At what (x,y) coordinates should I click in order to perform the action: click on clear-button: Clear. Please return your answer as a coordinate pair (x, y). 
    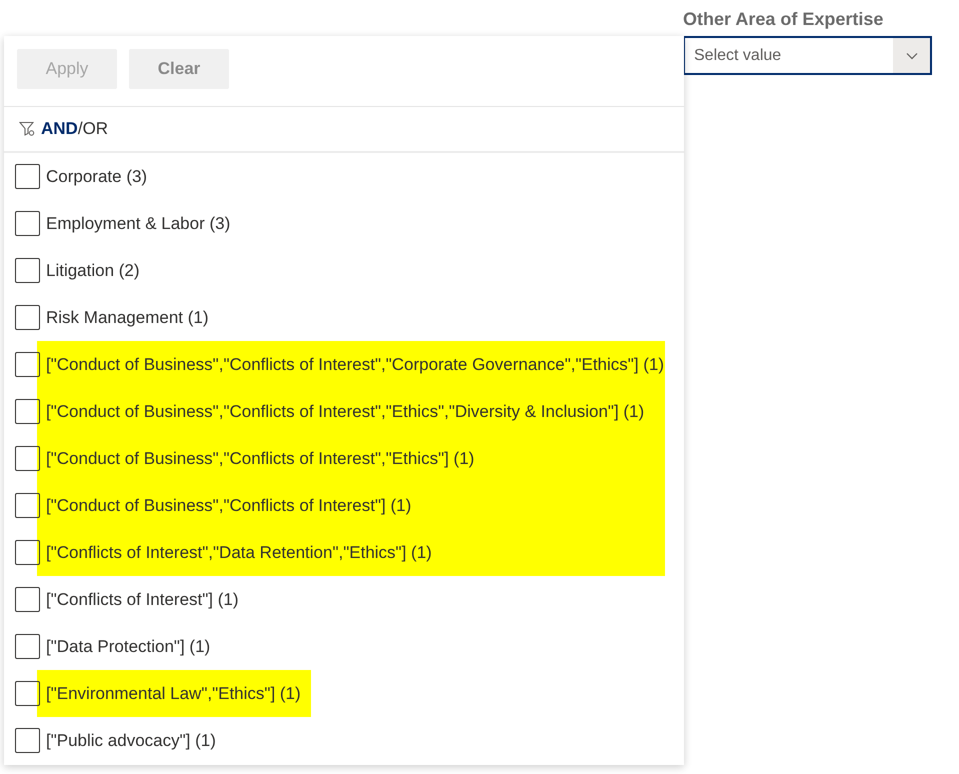
    Looking at the image, I should click on (179, 69).